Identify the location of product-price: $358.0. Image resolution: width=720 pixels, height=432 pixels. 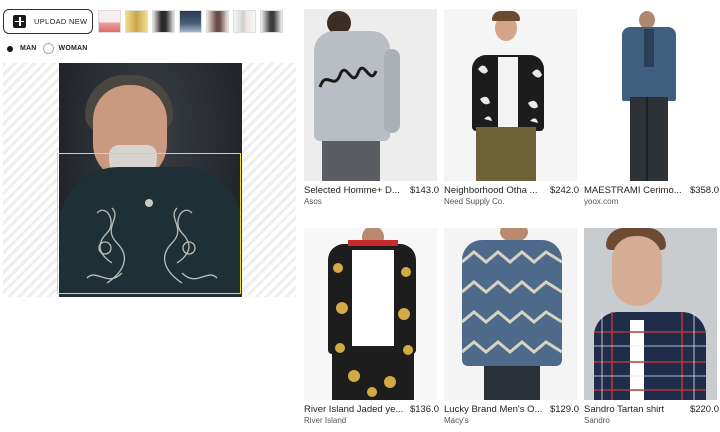
(704, 190).